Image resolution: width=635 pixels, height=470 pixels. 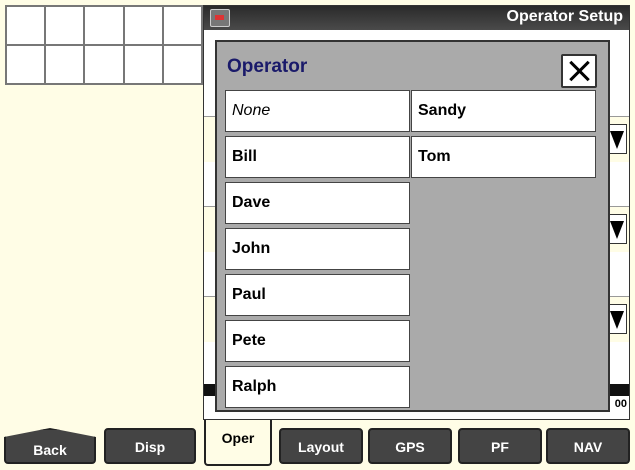 I want to click on operator-option: Ralph, so click(x=317, y=387).